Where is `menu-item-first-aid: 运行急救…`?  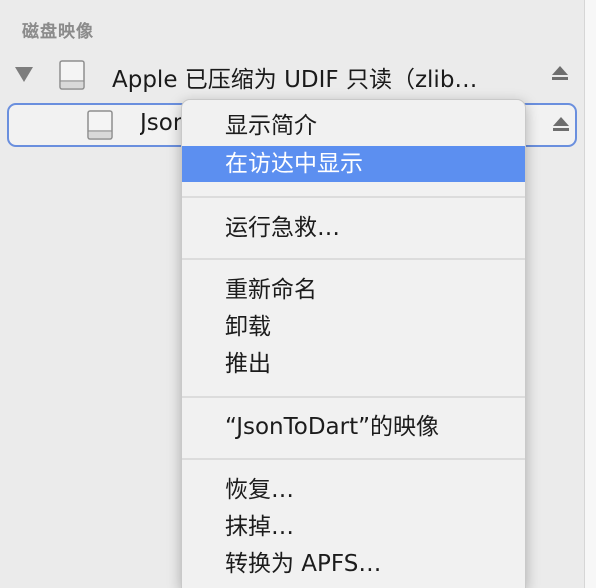 menu-item-first-aid: 运行急救… is located at coordinates (353, 228).